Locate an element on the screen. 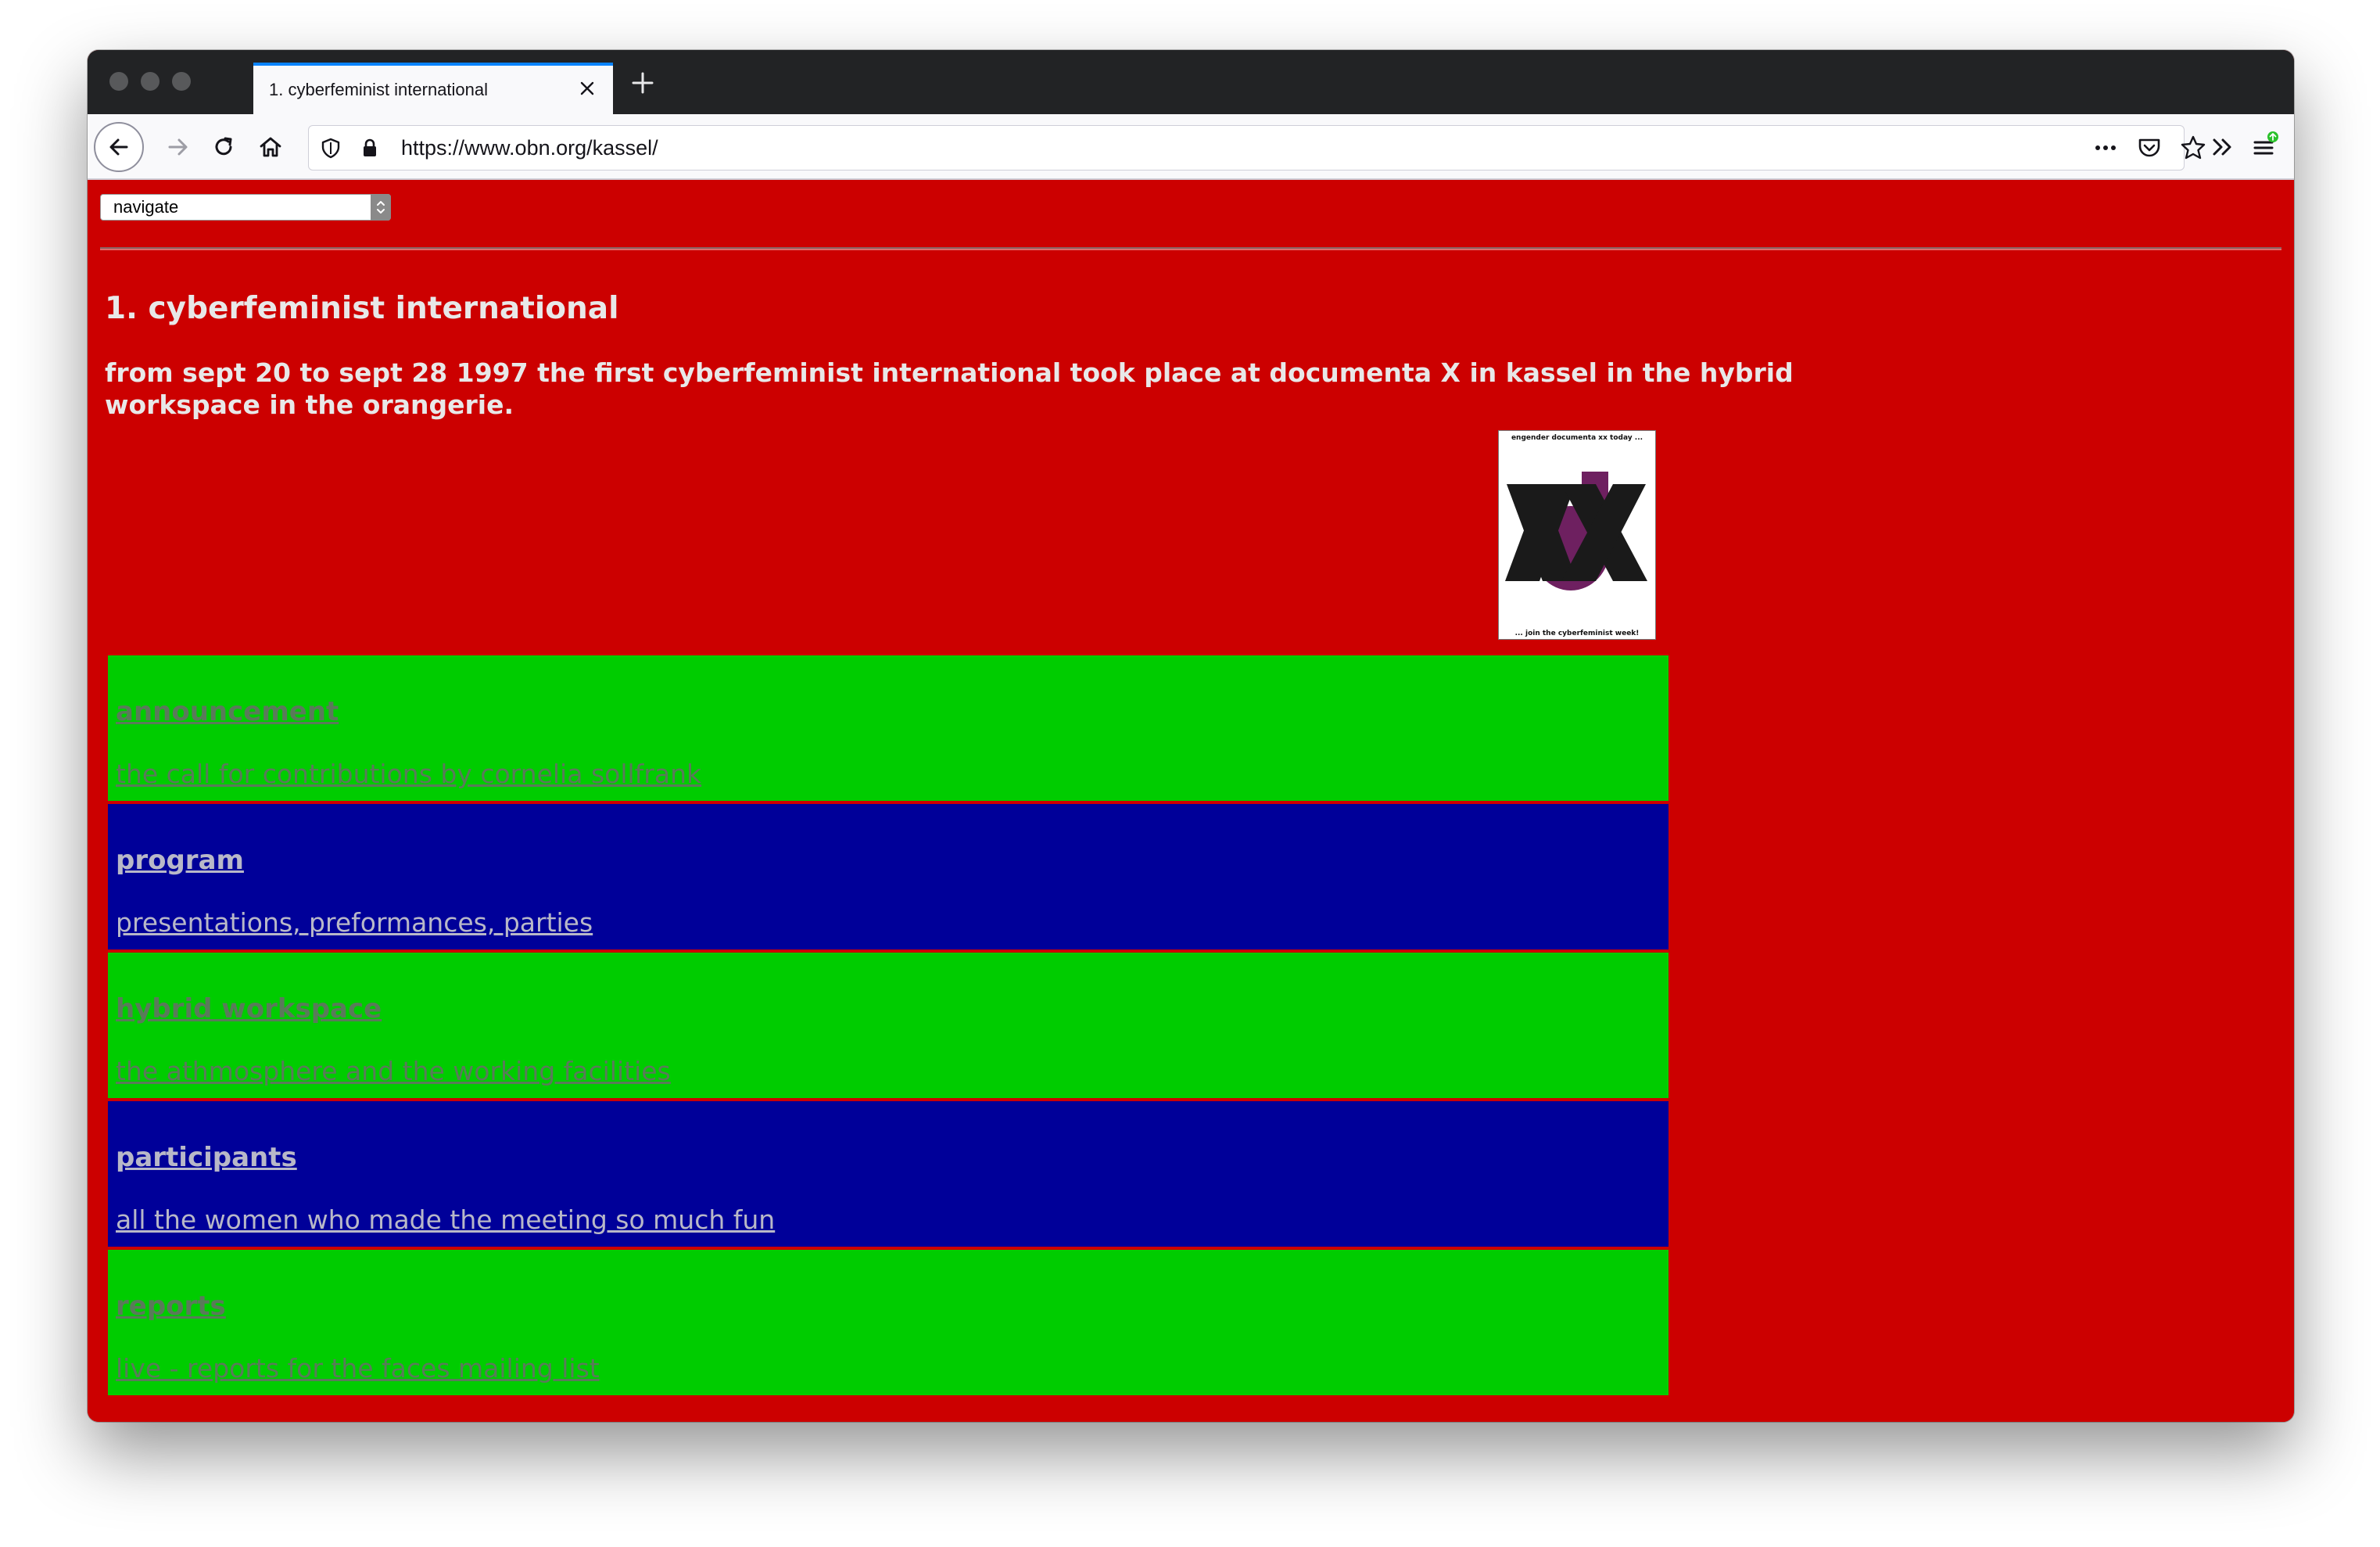 The height and width of the screenshot is (1547, 2380). program-description-link: presentations, preformances, parties is located at coordinates (354, 922).